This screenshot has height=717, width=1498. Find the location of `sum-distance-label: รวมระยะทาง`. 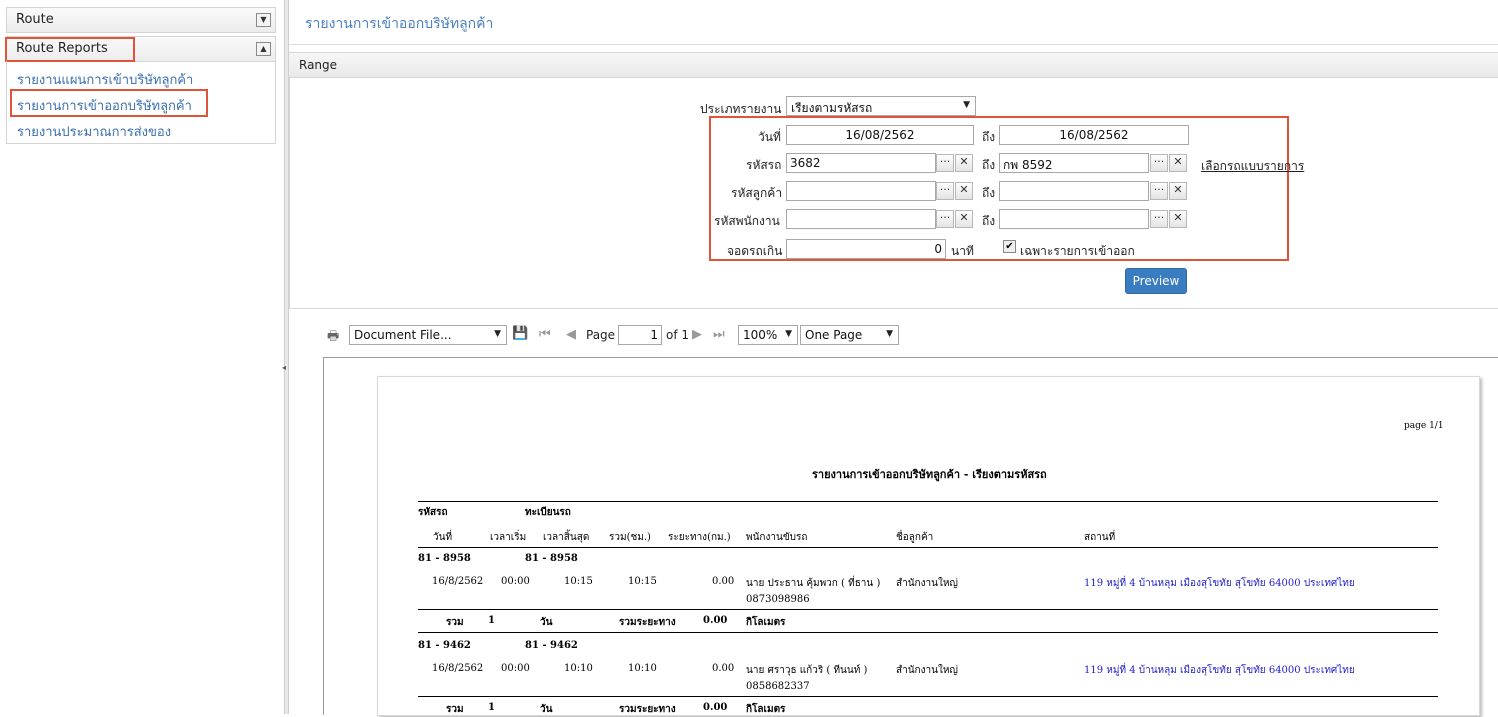

sum-distance-label: รวมระยะทาง is located at coordinates (647, 709).